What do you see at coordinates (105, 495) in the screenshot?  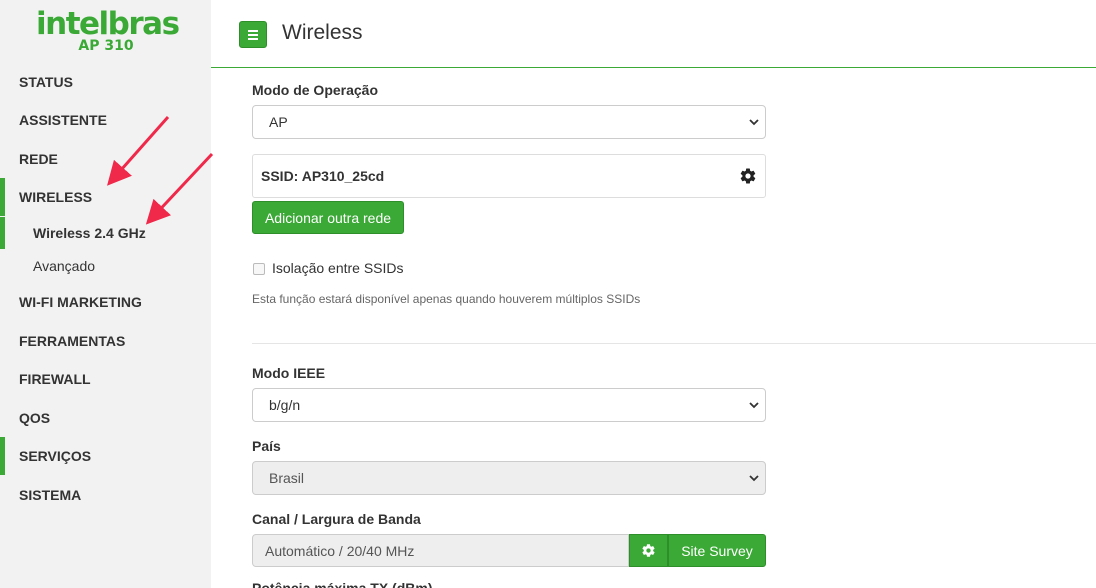 I see `sidebar-item-sistema: SISTEMA` at bounding box center [105, 495].